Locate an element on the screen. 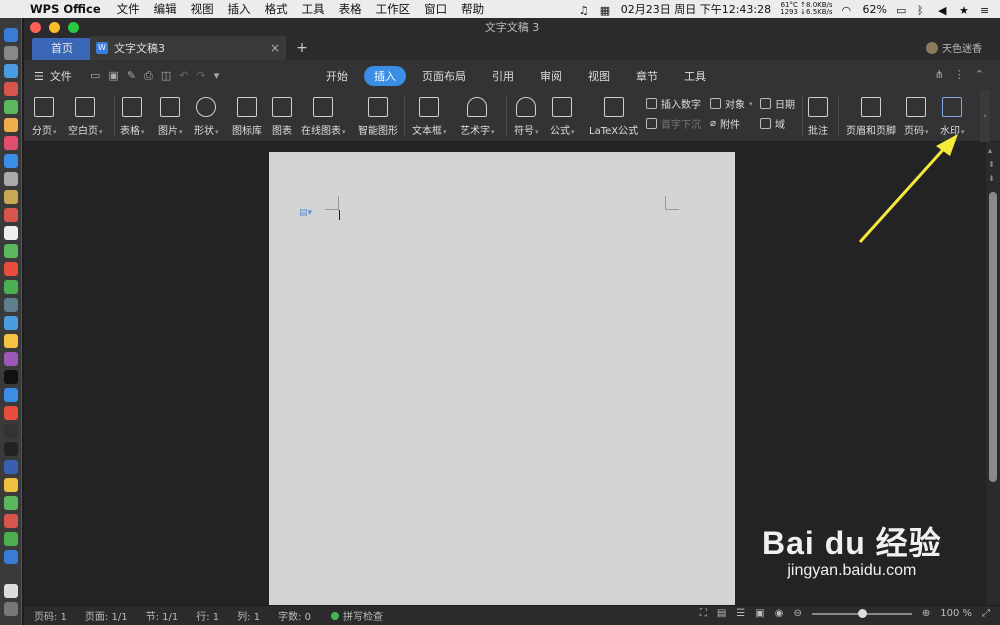 This screenshot has width=1000, height=625. share-icon: ⋔ is located at coordinates (939, 74).